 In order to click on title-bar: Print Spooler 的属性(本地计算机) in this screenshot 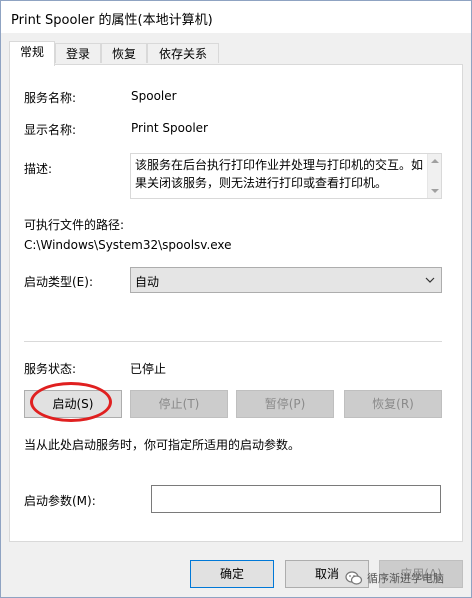, I will do `click(236, 17)`.